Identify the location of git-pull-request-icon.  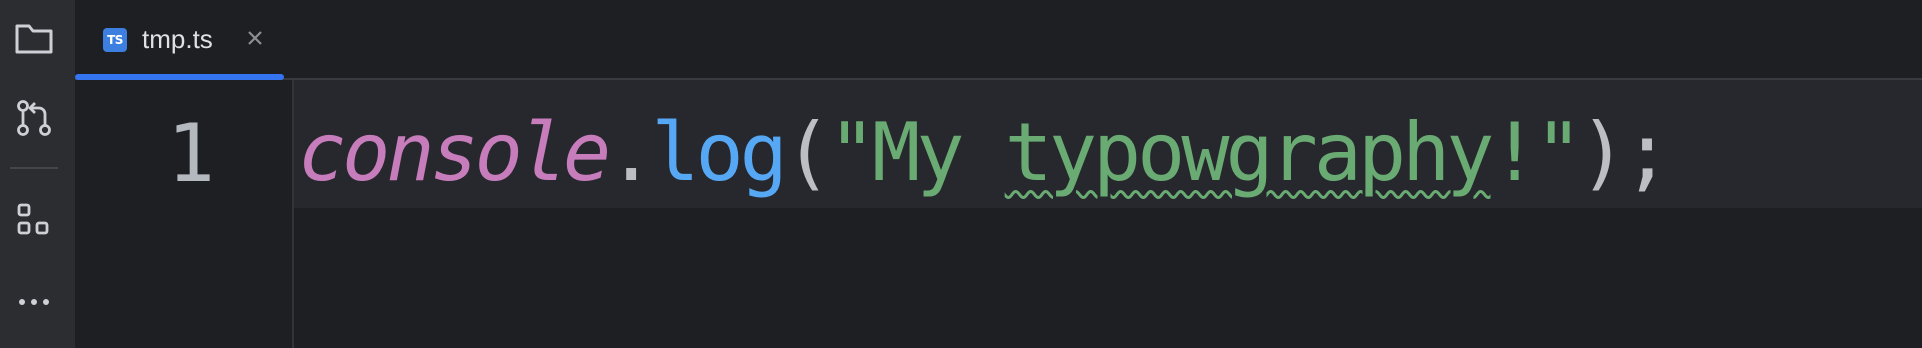
(34, 118).